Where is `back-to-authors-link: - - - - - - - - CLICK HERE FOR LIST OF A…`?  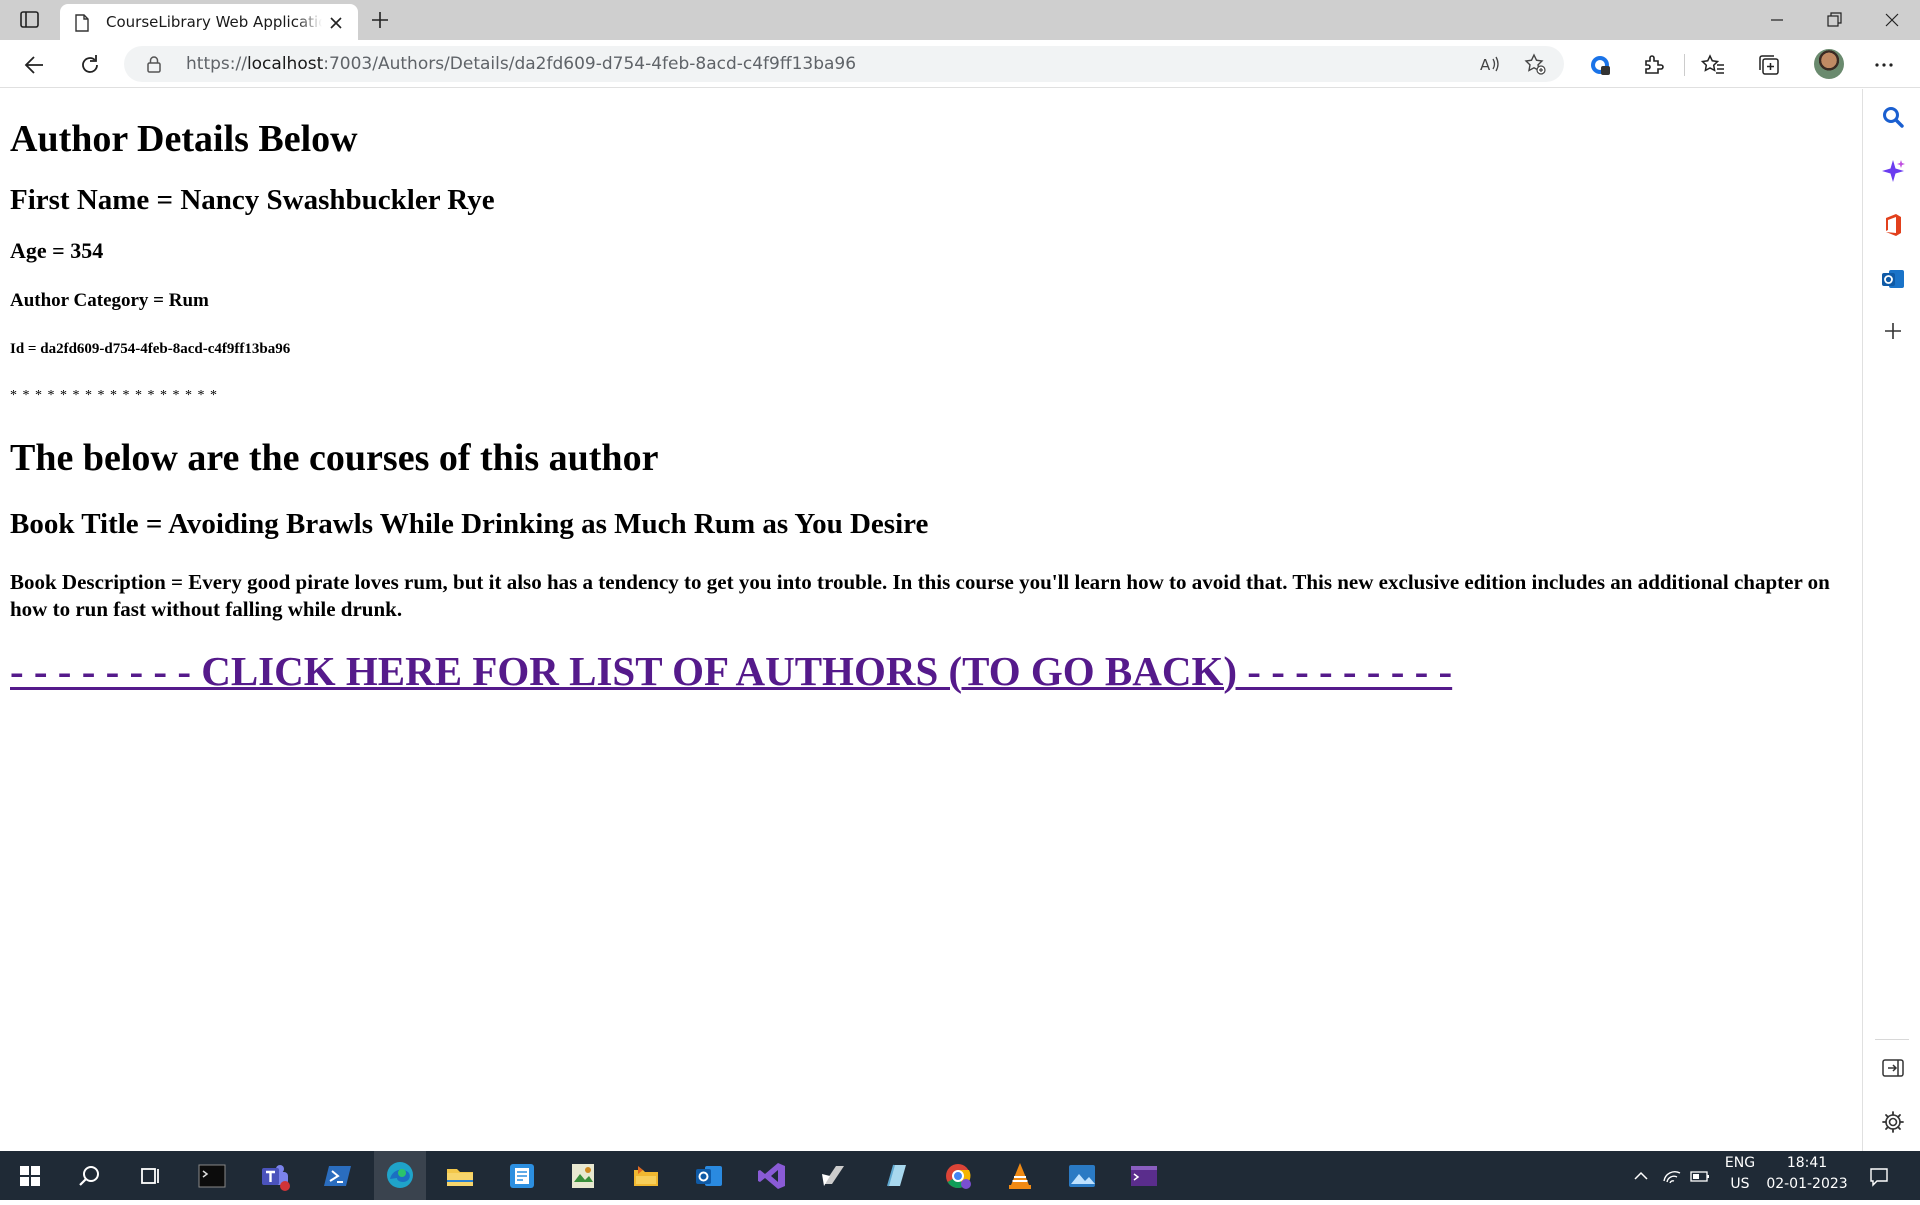
back-to-authors-link: - - - - - - - - CLICK HERE FOR LIST OF A… is located at coordinates (931, 671).